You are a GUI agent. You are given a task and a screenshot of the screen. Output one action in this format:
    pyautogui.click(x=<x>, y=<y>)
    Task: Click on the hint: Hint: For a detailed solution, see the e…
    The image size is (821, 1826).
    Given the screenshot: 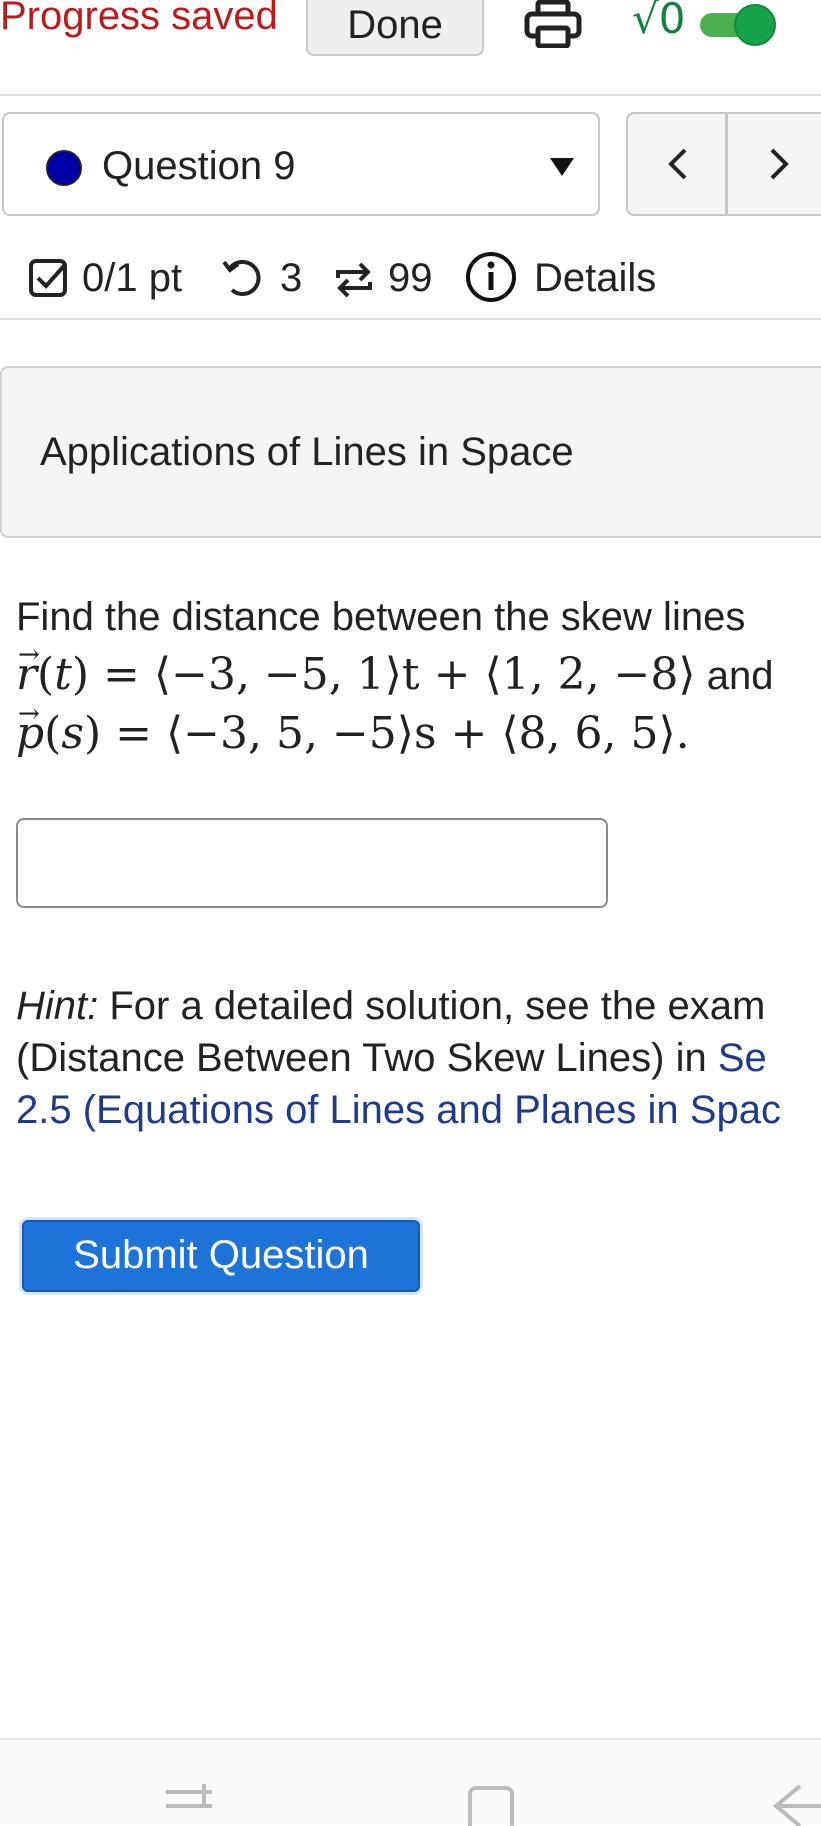 What is the action you would take?
    pyautogui.click(x=418, y=1058)
    